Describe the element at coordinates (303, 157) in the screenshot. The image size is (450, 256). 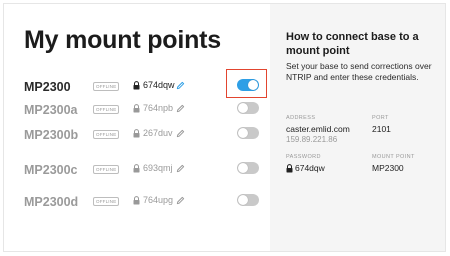
I see `password-label: PASSWORD` at that location.